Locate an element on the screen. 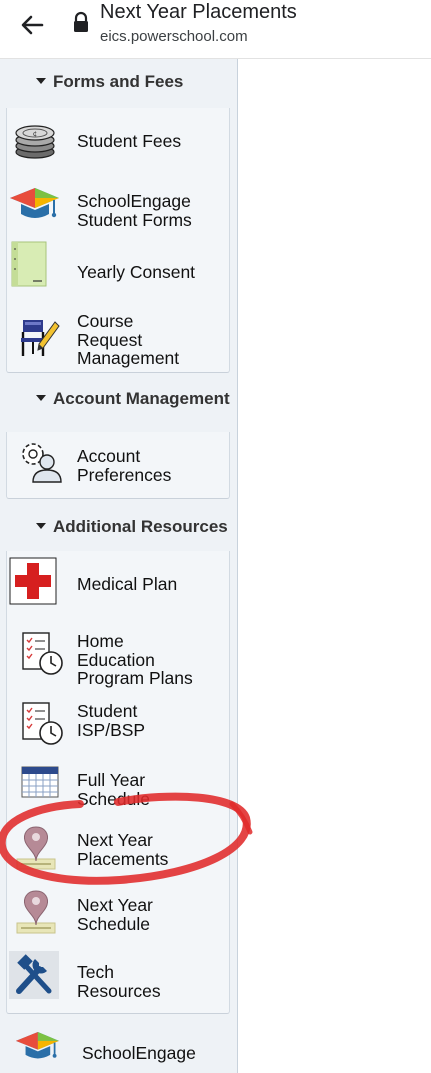 This screenshot has height=1073, width=431. chair-pencil-icon is located at coordinates (42, 341).